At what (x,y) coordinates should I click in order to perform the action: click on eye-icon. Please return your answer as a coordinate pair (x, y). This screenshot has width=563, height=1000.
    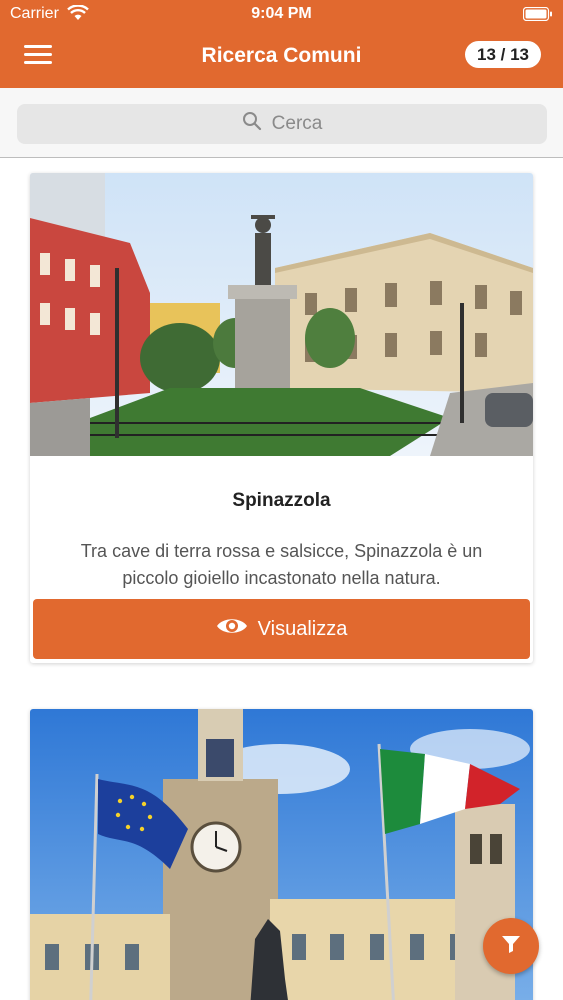
    Looking at the image, I should click on (232, 629).